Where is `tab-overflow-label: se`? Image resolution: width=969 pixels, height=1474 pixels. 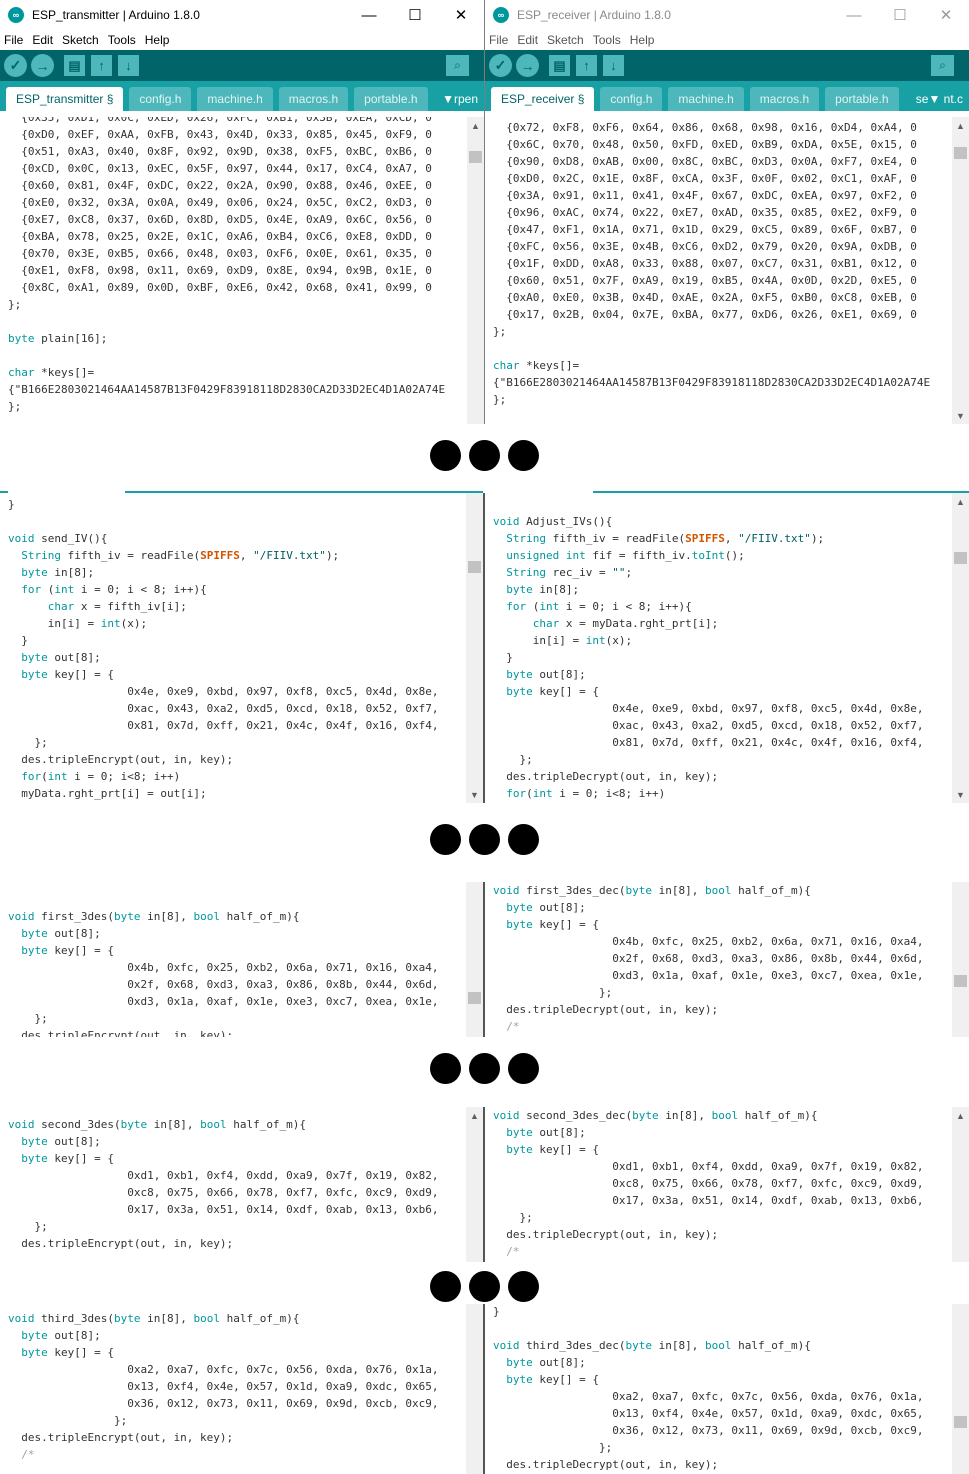
tab-overflow-label: se is located at coordinates (922, 99).